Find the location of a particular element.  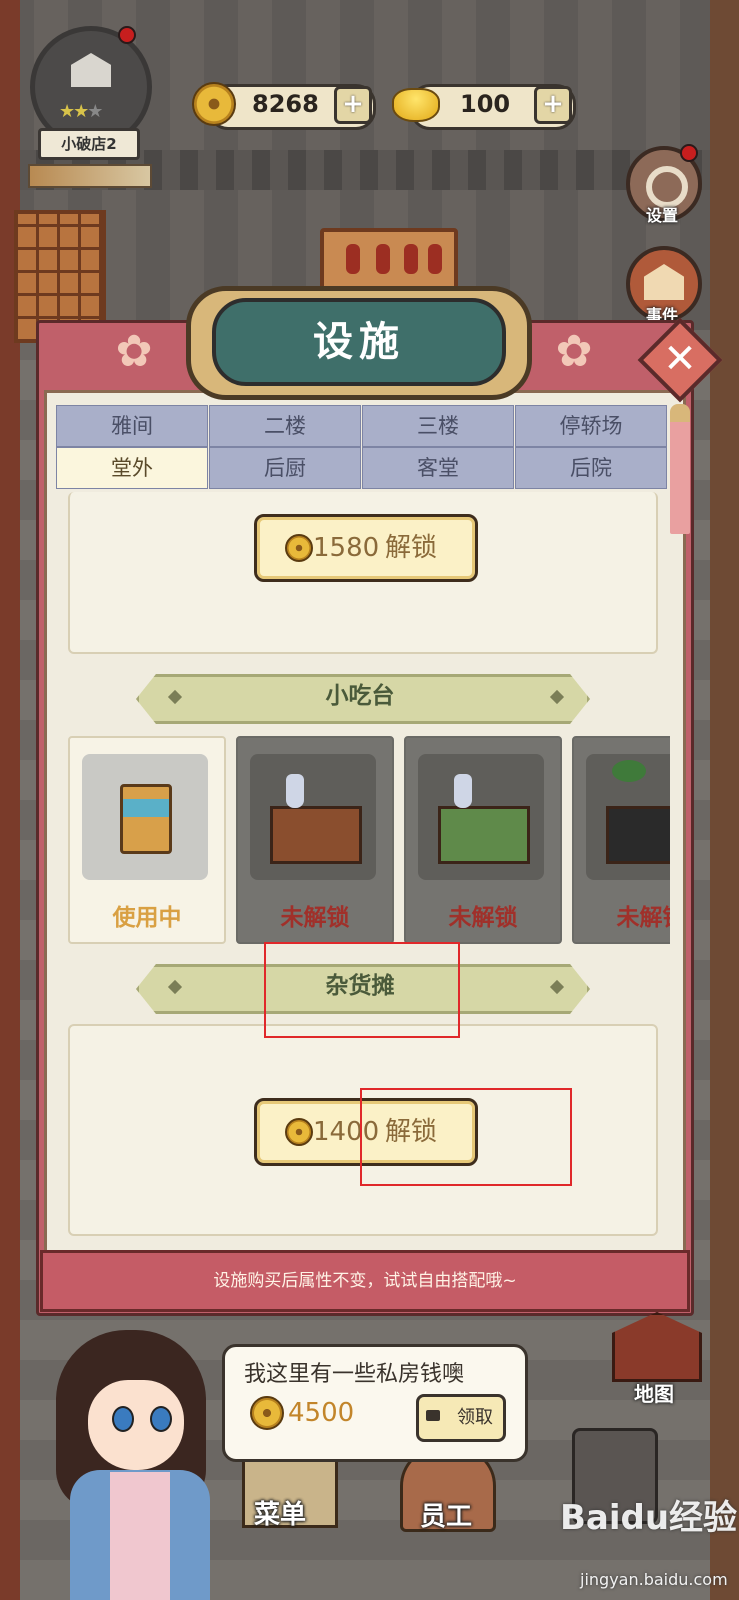

flower-icon is located at coordinates (629, 771).